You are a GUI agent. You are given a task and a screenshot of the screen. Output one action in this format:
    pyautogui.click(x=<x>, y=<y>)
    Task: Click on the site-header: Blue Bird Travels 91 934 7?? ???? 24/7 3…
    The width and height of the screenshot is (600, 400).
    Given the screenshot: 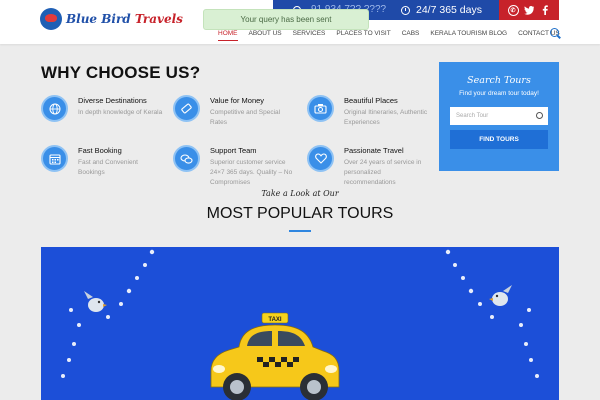 What is the action you would take?
    pyautogui.click(x=300, y=22)
    